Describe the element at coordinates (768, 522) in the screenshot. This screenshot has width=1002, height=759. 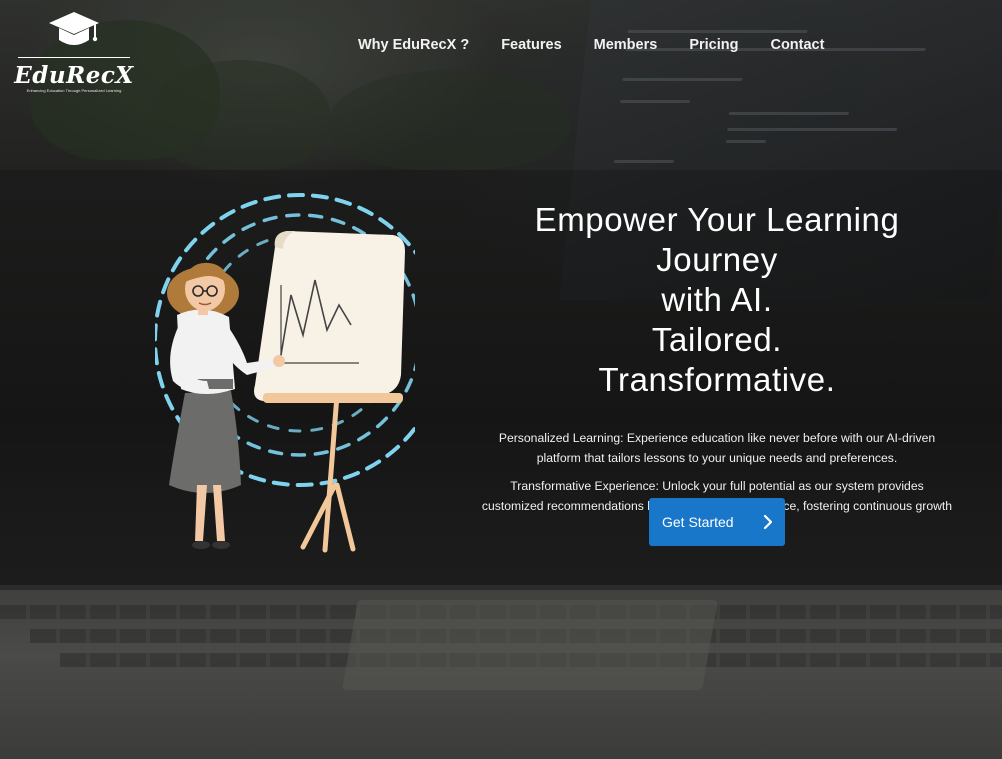
I see `chevron-right-icon` at that location.